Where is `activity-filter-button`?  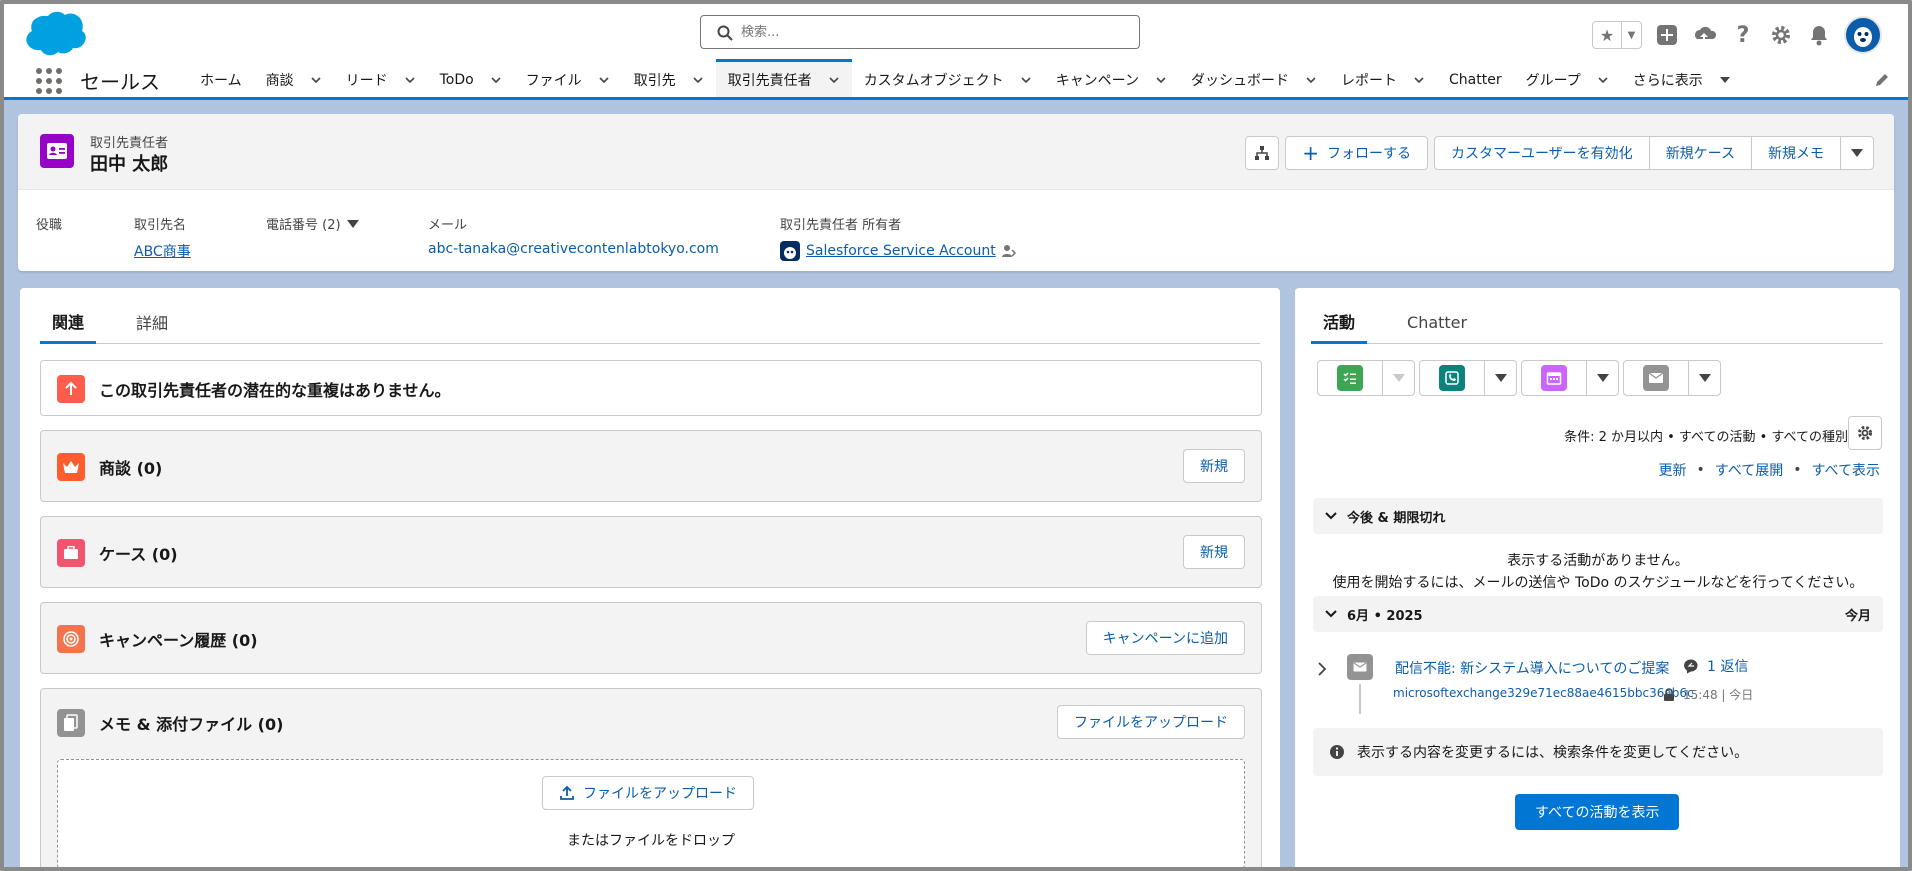
activity-filter-button is located at coordinates (1865, 433).